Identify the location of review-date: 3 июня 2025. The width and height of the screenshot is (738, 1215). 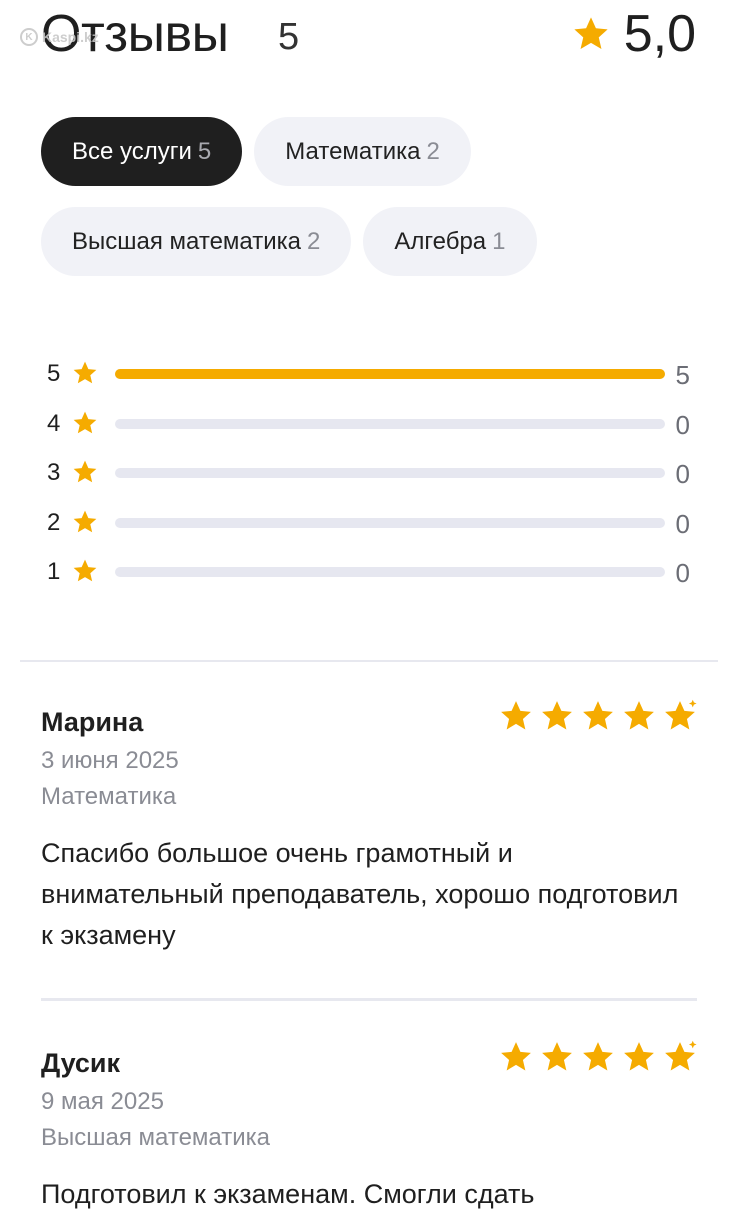
(110, 760).